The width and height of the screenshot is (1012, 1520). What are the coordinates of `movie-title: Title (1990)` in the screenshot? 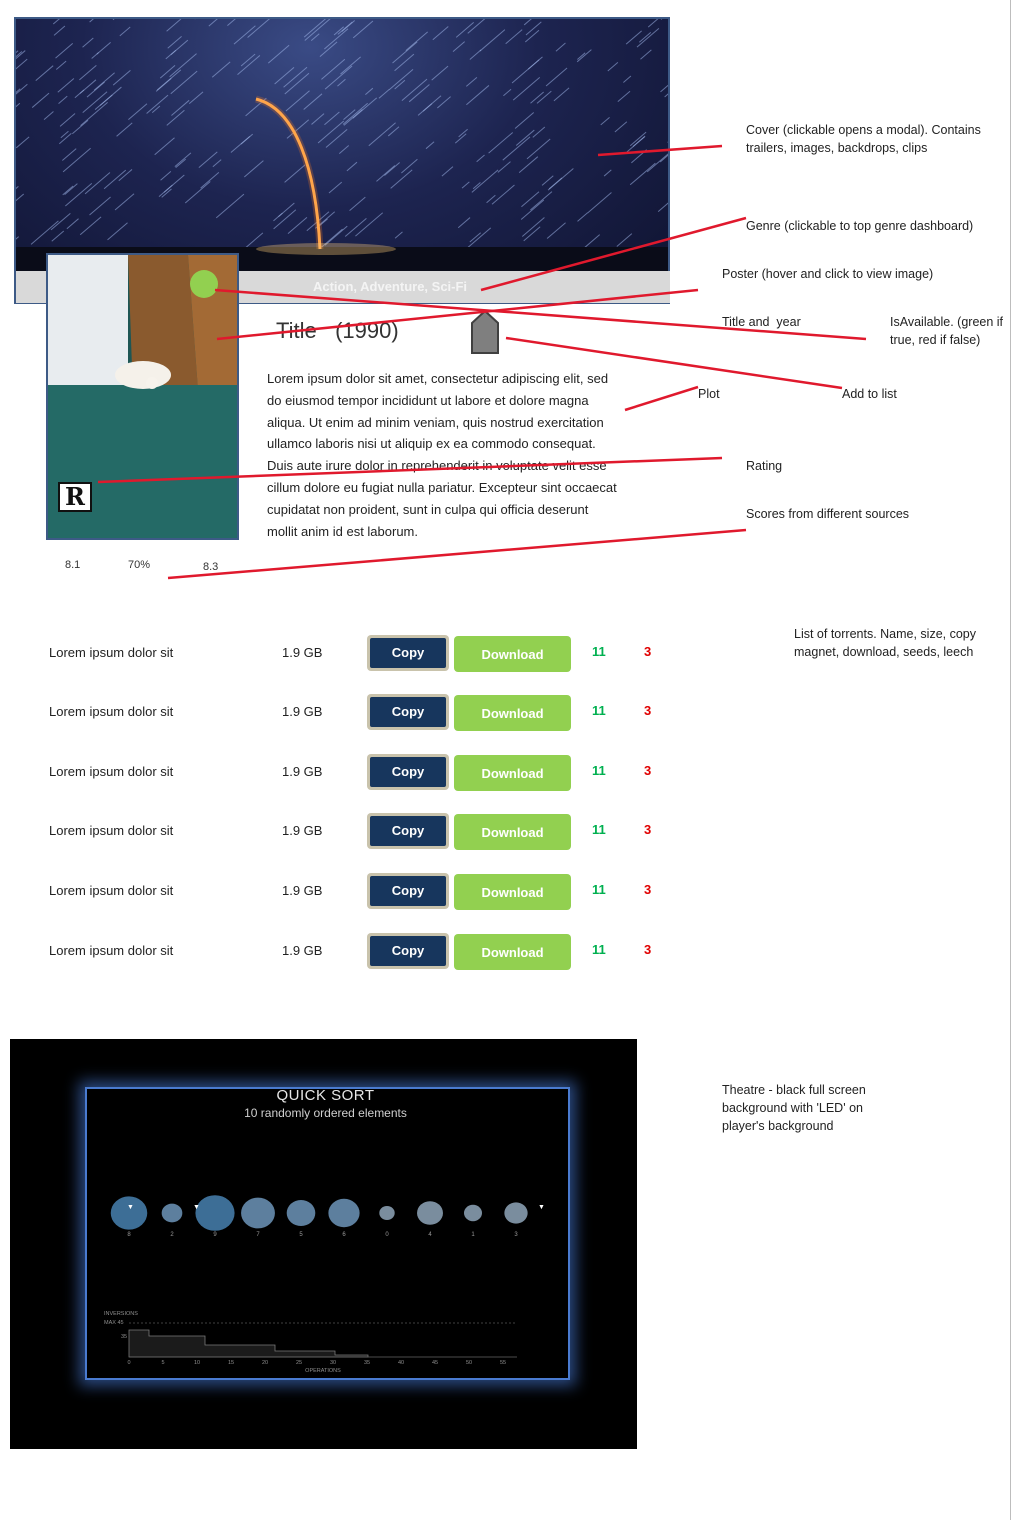 It's located at (337, 331).